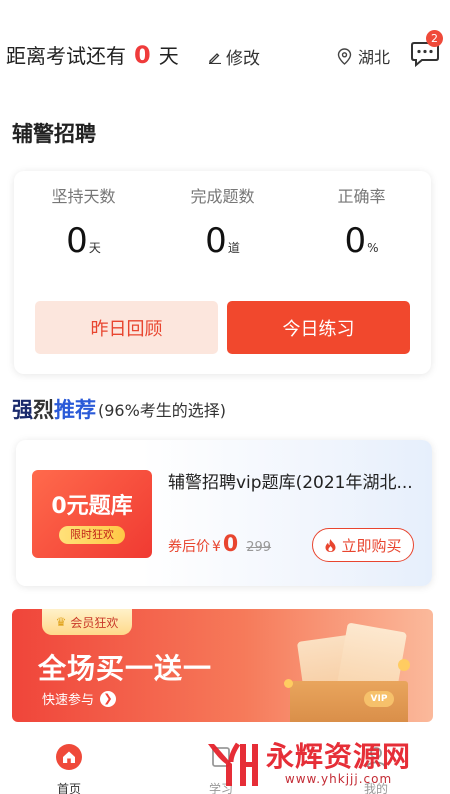  I want to click on banner-join-label: 快速参与, so click(68, 700).